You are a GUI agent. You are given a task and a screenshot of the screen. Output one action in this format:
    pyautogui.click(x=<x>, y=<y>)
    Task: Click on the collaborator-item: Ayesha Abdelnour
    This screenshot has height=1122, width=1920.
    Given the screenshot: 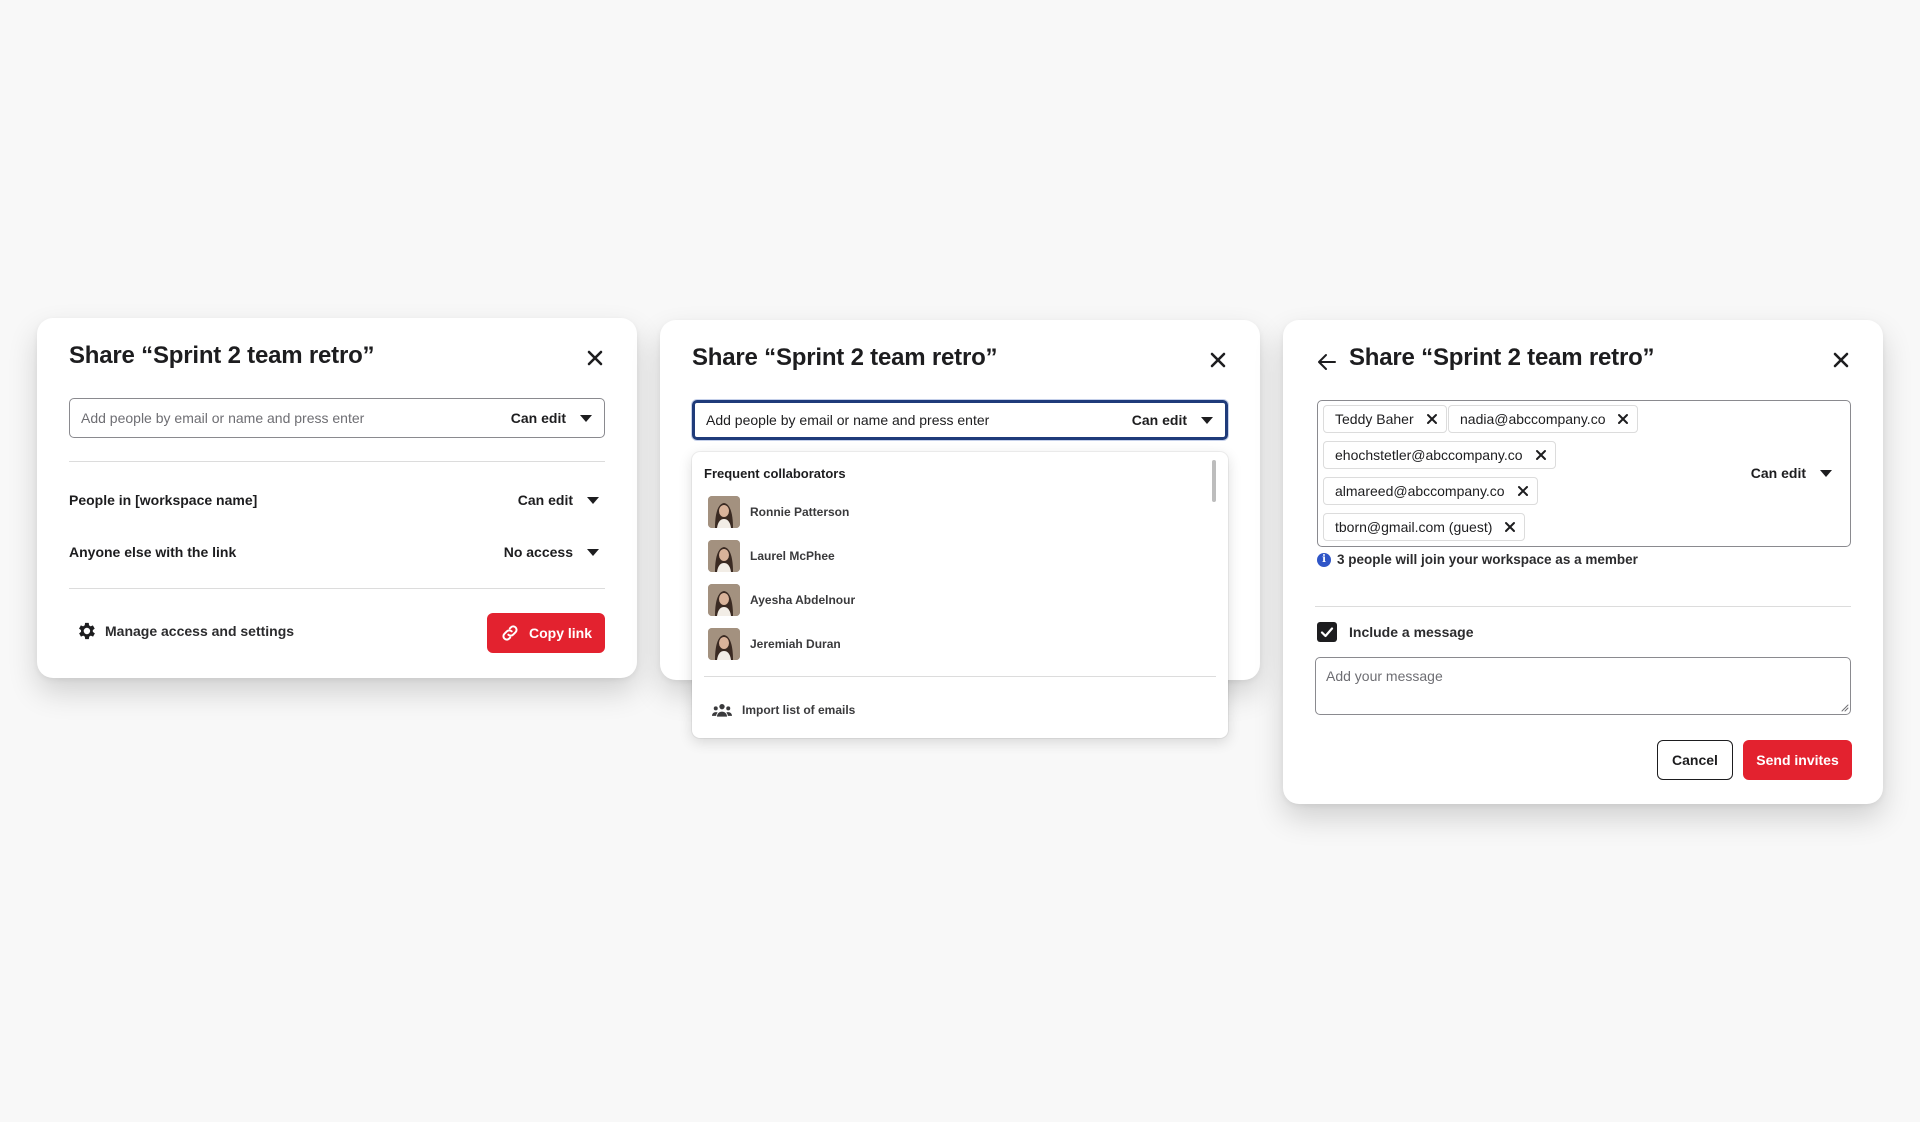 What is the action you would take?
    pyautogui.click(x=781, y=600)
    